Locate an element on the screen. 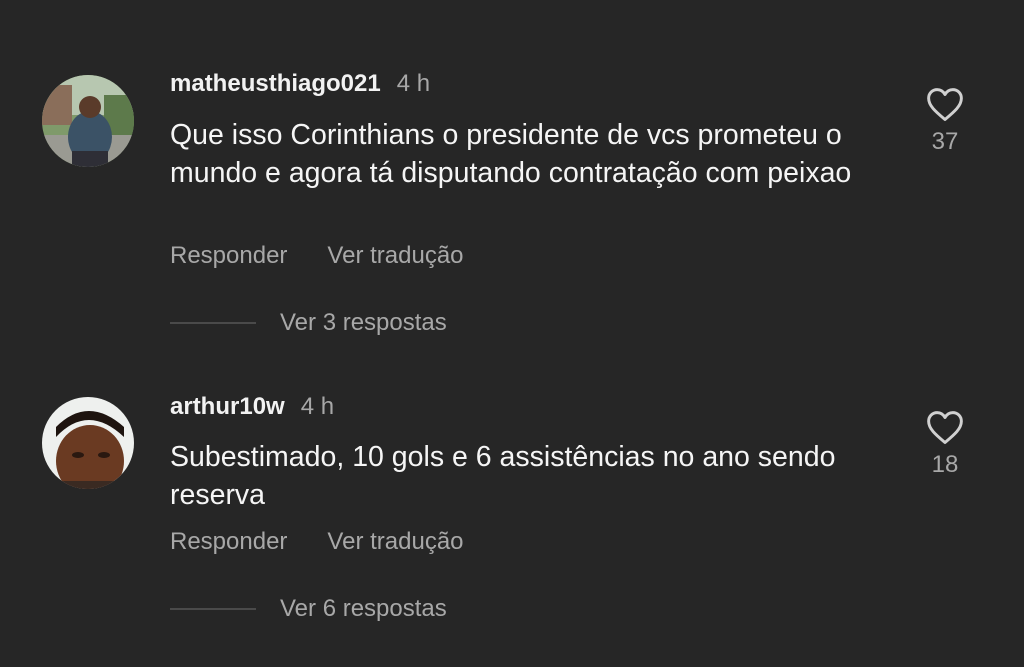 This screenshot has height=667, width=1024. avatar is located at coordinates (88, 443).